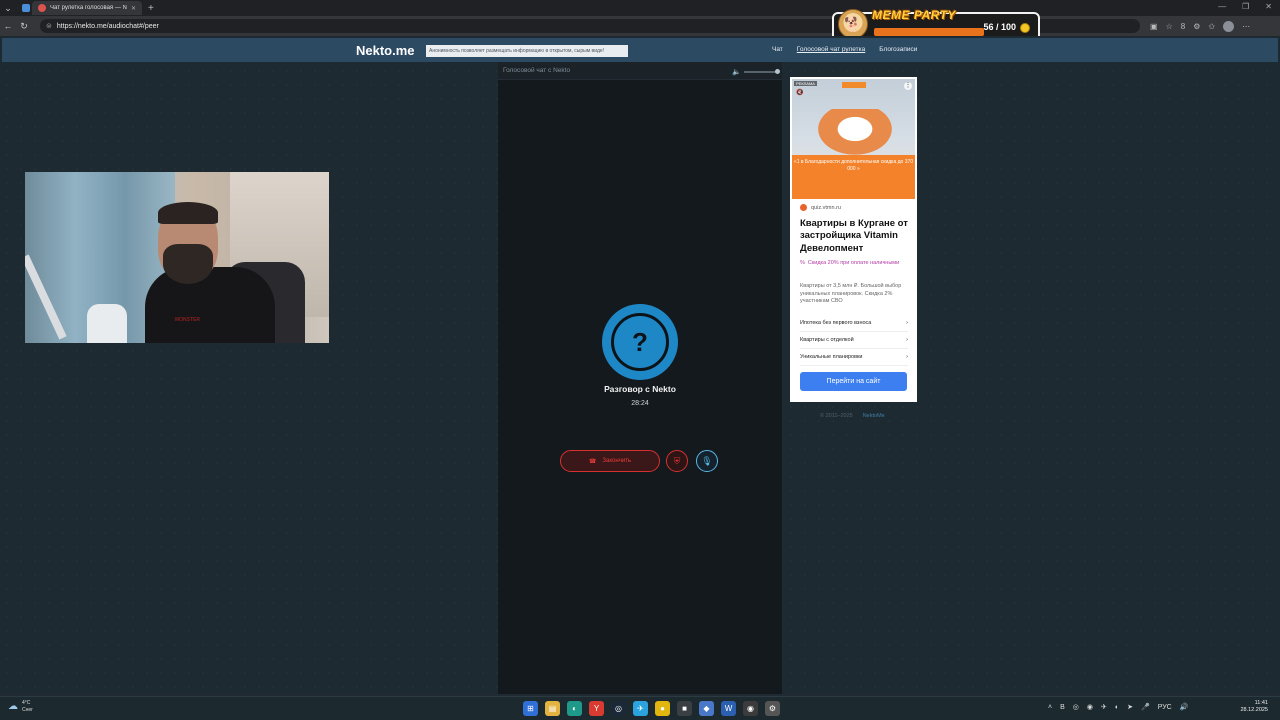 The width and height of the screenshot is (1280, 720). Describe the element at coordinates (1050, 707) in the screenshot. I see `tray-expand-icon: ˄` at that location.